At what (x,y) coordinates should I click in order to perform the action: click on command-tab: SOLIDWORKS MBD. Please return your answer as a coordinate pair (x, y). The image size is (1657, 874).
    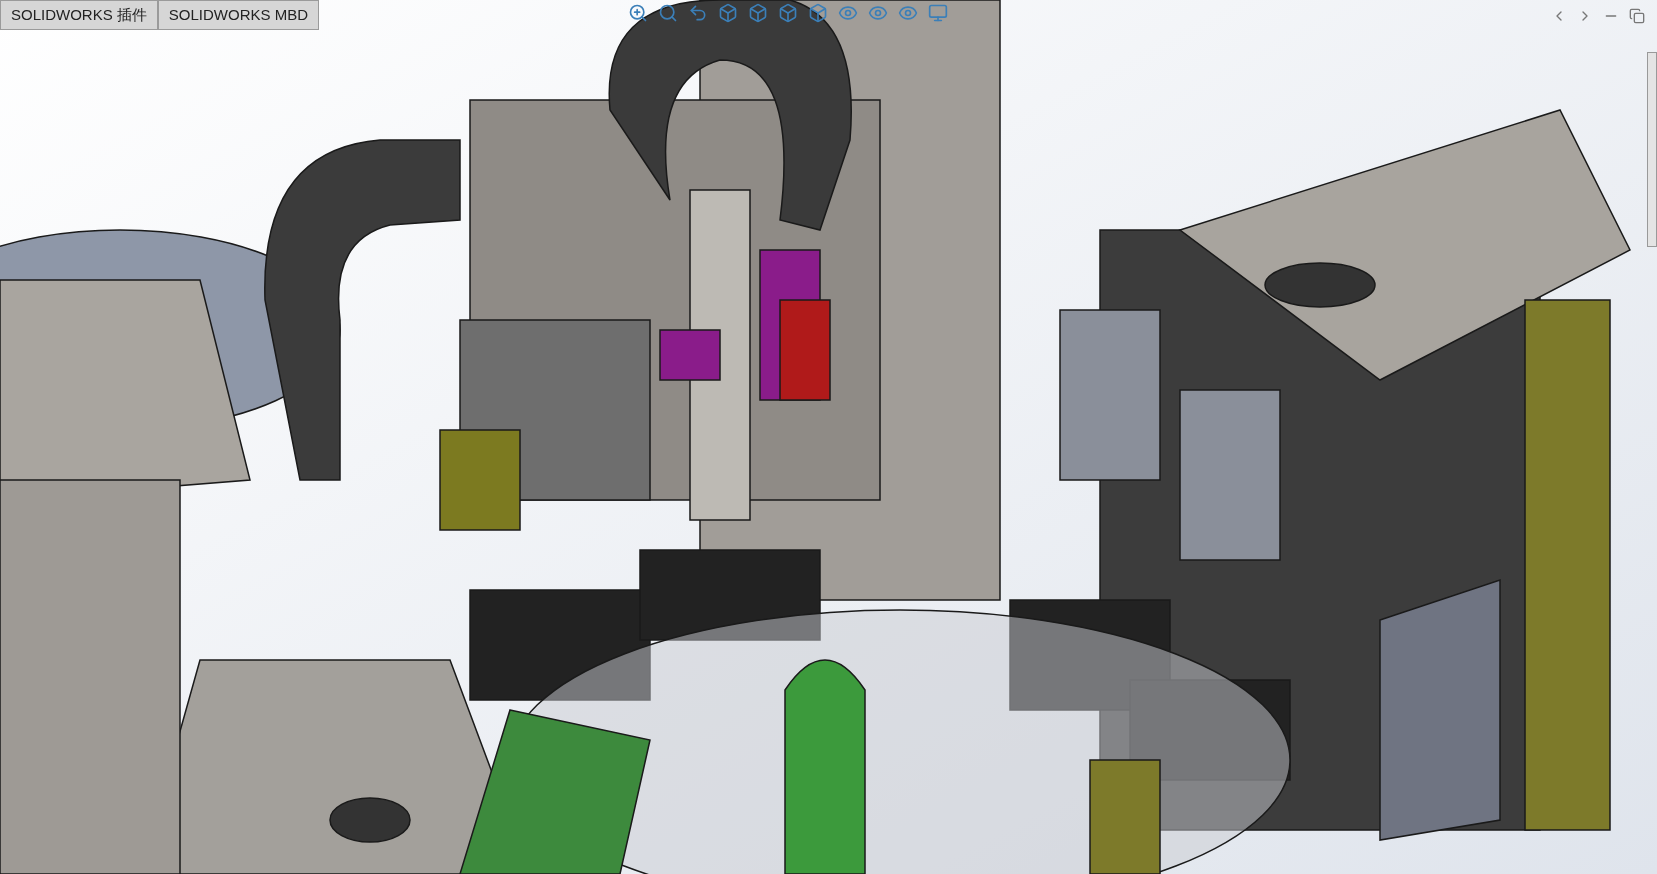
    Looking at the image, I should click on (238, 15).